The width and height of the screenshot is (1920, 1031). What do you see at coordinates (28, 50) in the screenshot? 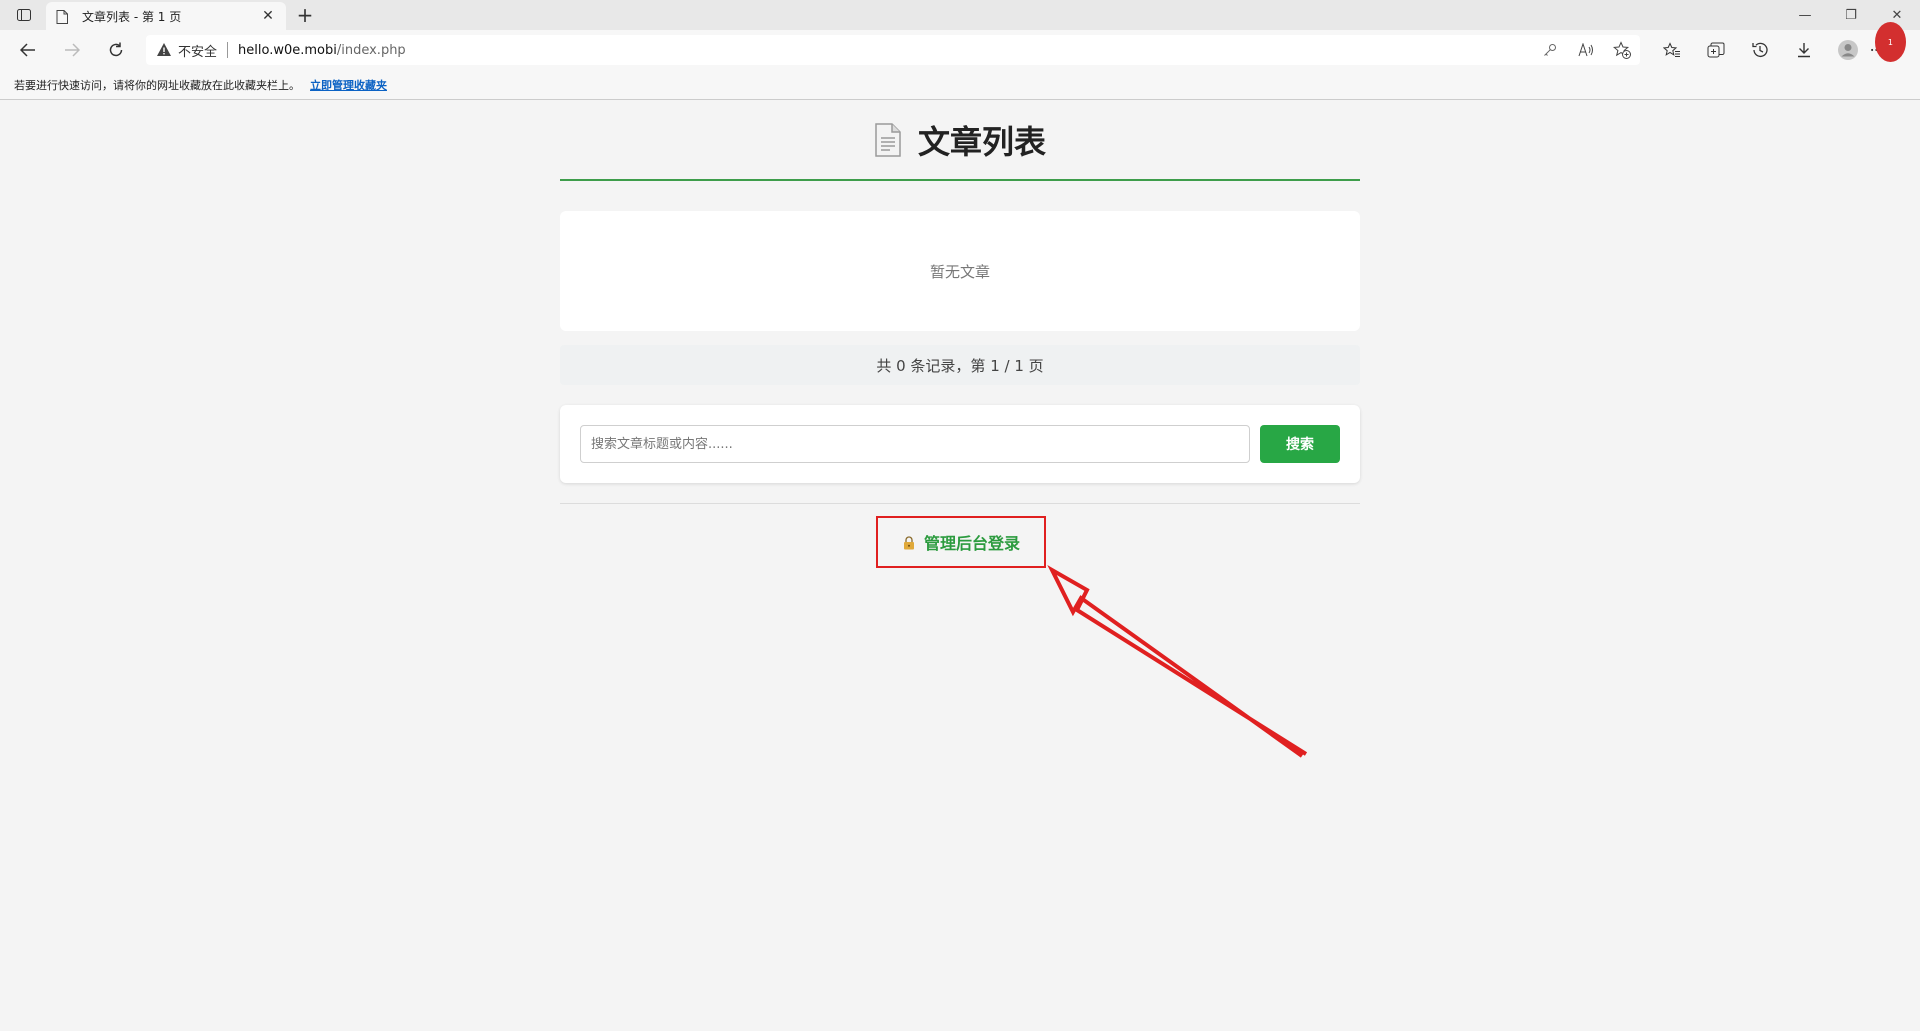
I see `back-icon` at bounding box center [28, 50].